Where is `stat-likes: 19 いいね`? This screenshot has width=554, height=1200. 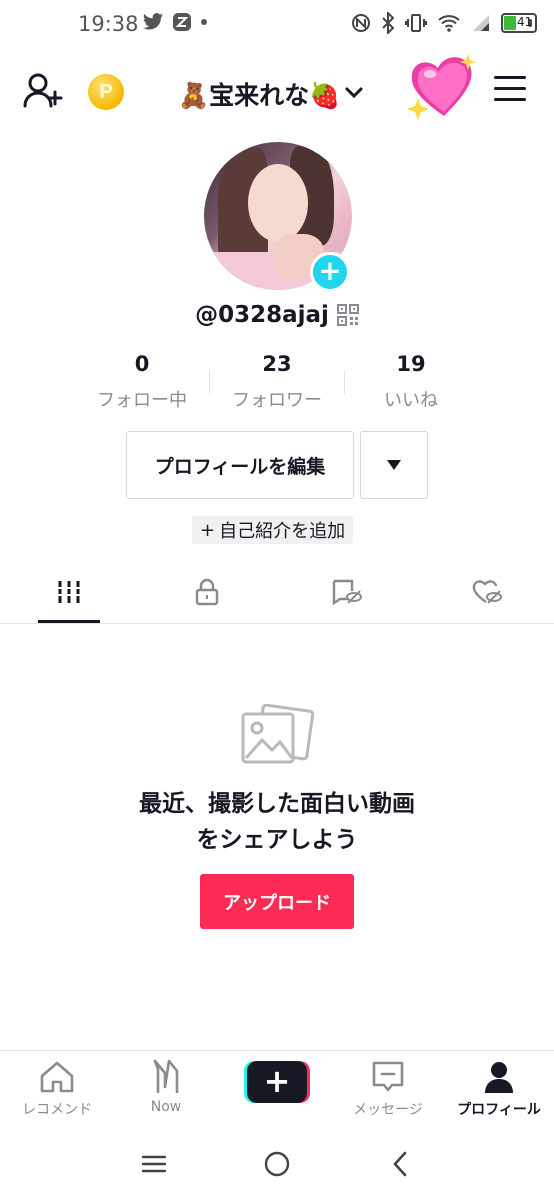
stat-likes: 19 いいね is located at coordinates (411, 382).